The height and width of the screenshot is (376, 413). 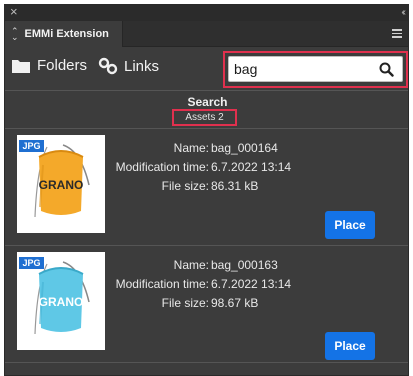 I want to click on tab-bar: ⌃ ⌄ EMMi Extension, so click(x=206, y=34).